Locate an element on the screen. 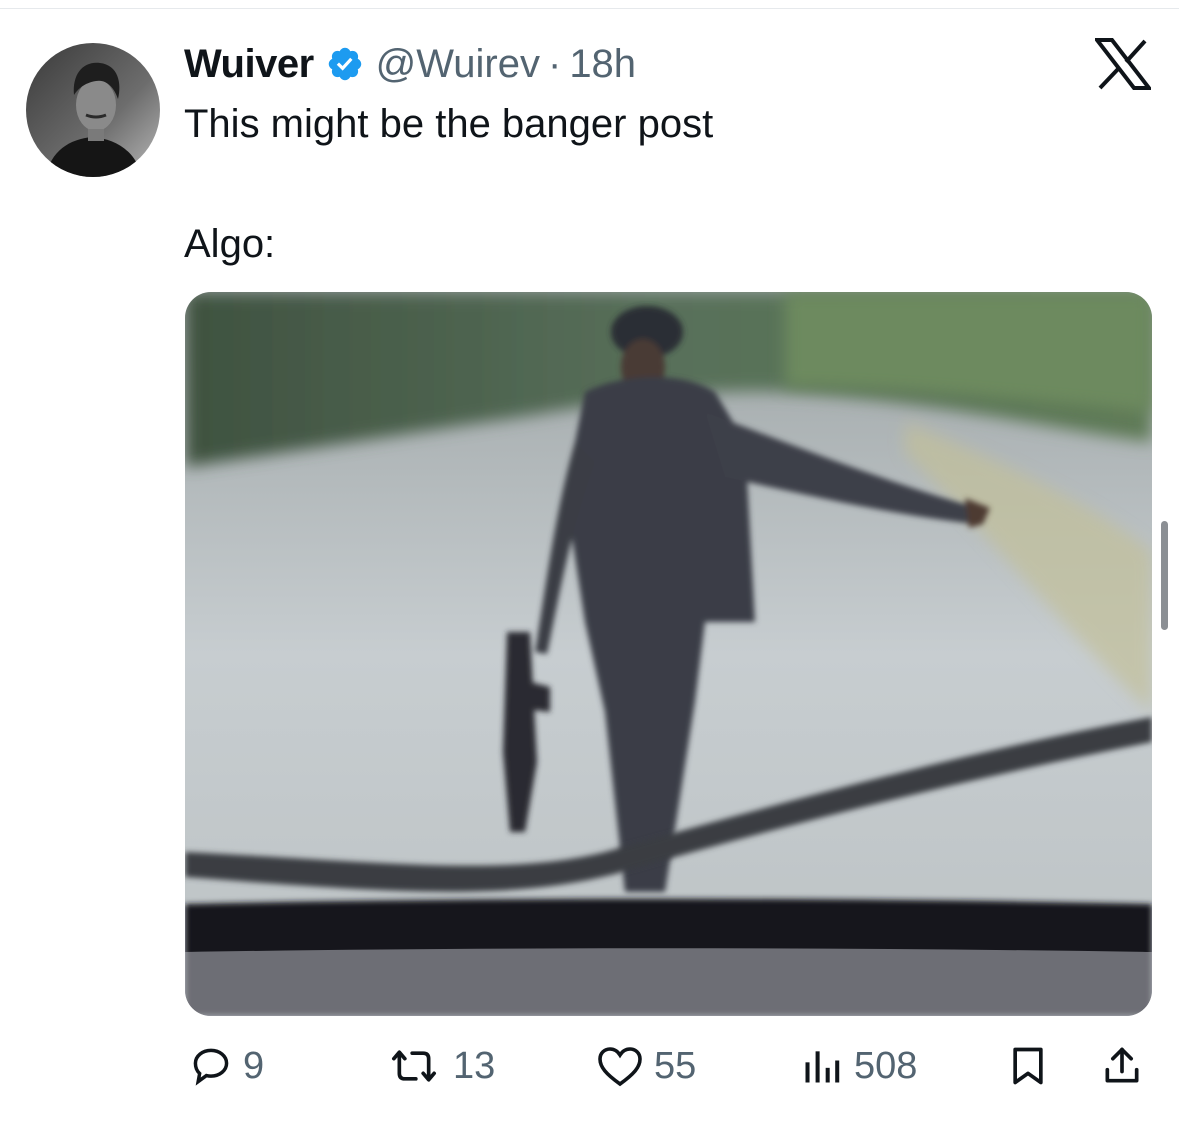  heart-icon is located at coordinates (620, 1066).